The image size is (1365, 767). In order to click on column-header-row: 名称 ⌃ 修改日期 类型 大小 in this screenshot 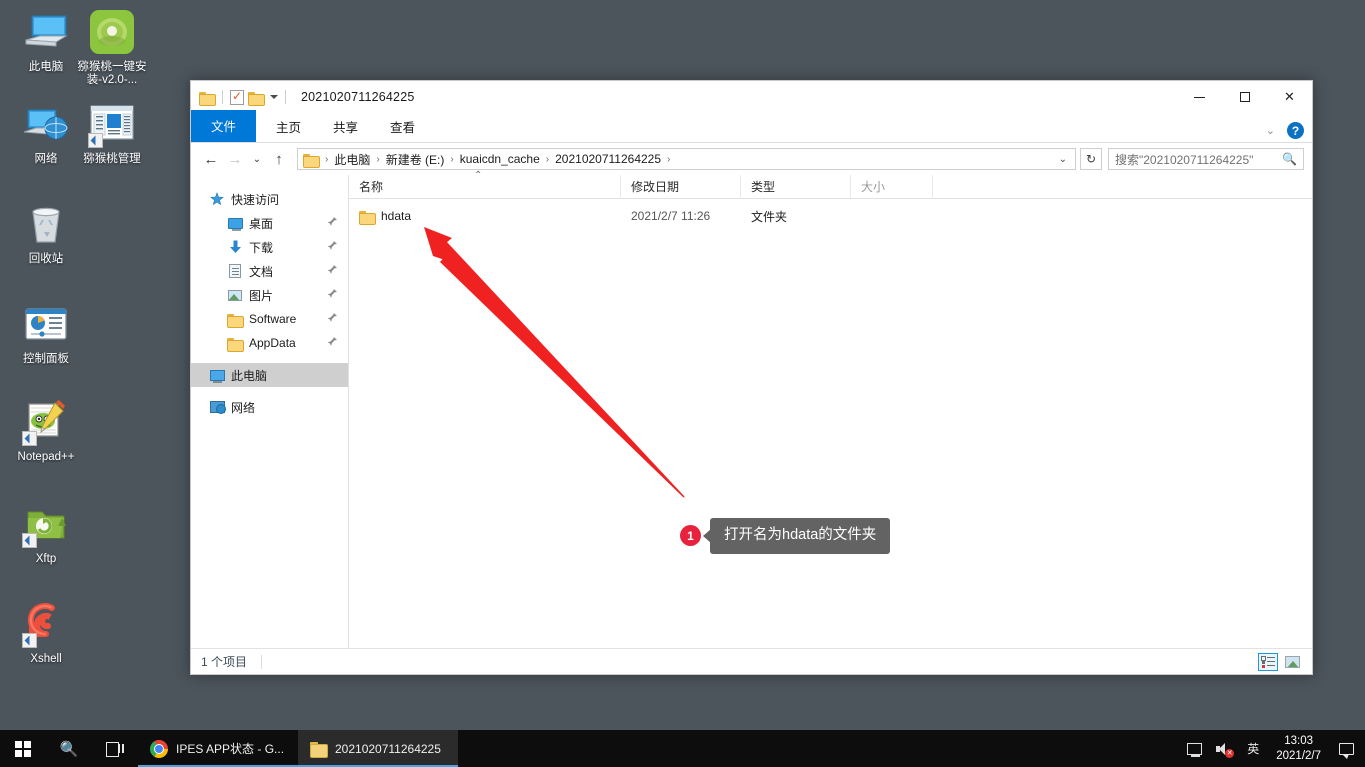, I will do `click(830, 184)`.